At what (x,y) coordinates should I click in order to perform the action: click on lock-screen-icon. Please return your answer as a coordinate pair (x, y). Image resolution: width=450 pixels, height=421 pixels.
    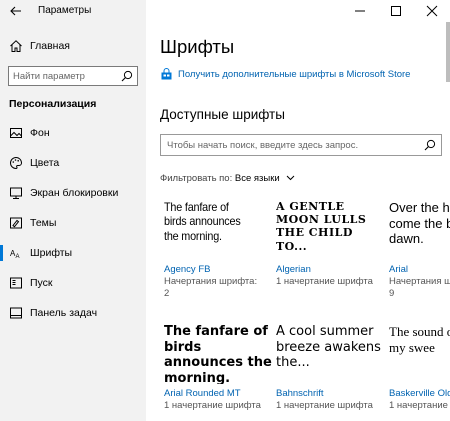
    Looking at the image, I should click on (16, 193).